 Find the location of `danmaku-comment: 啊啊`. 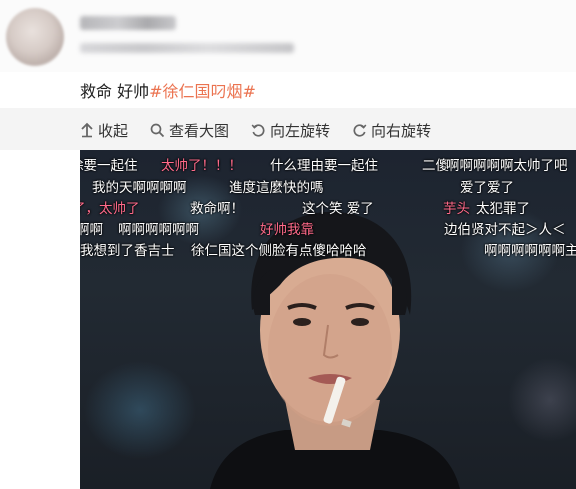

danmaku-comment: 啊啊 is located at coordinates (91, 230).